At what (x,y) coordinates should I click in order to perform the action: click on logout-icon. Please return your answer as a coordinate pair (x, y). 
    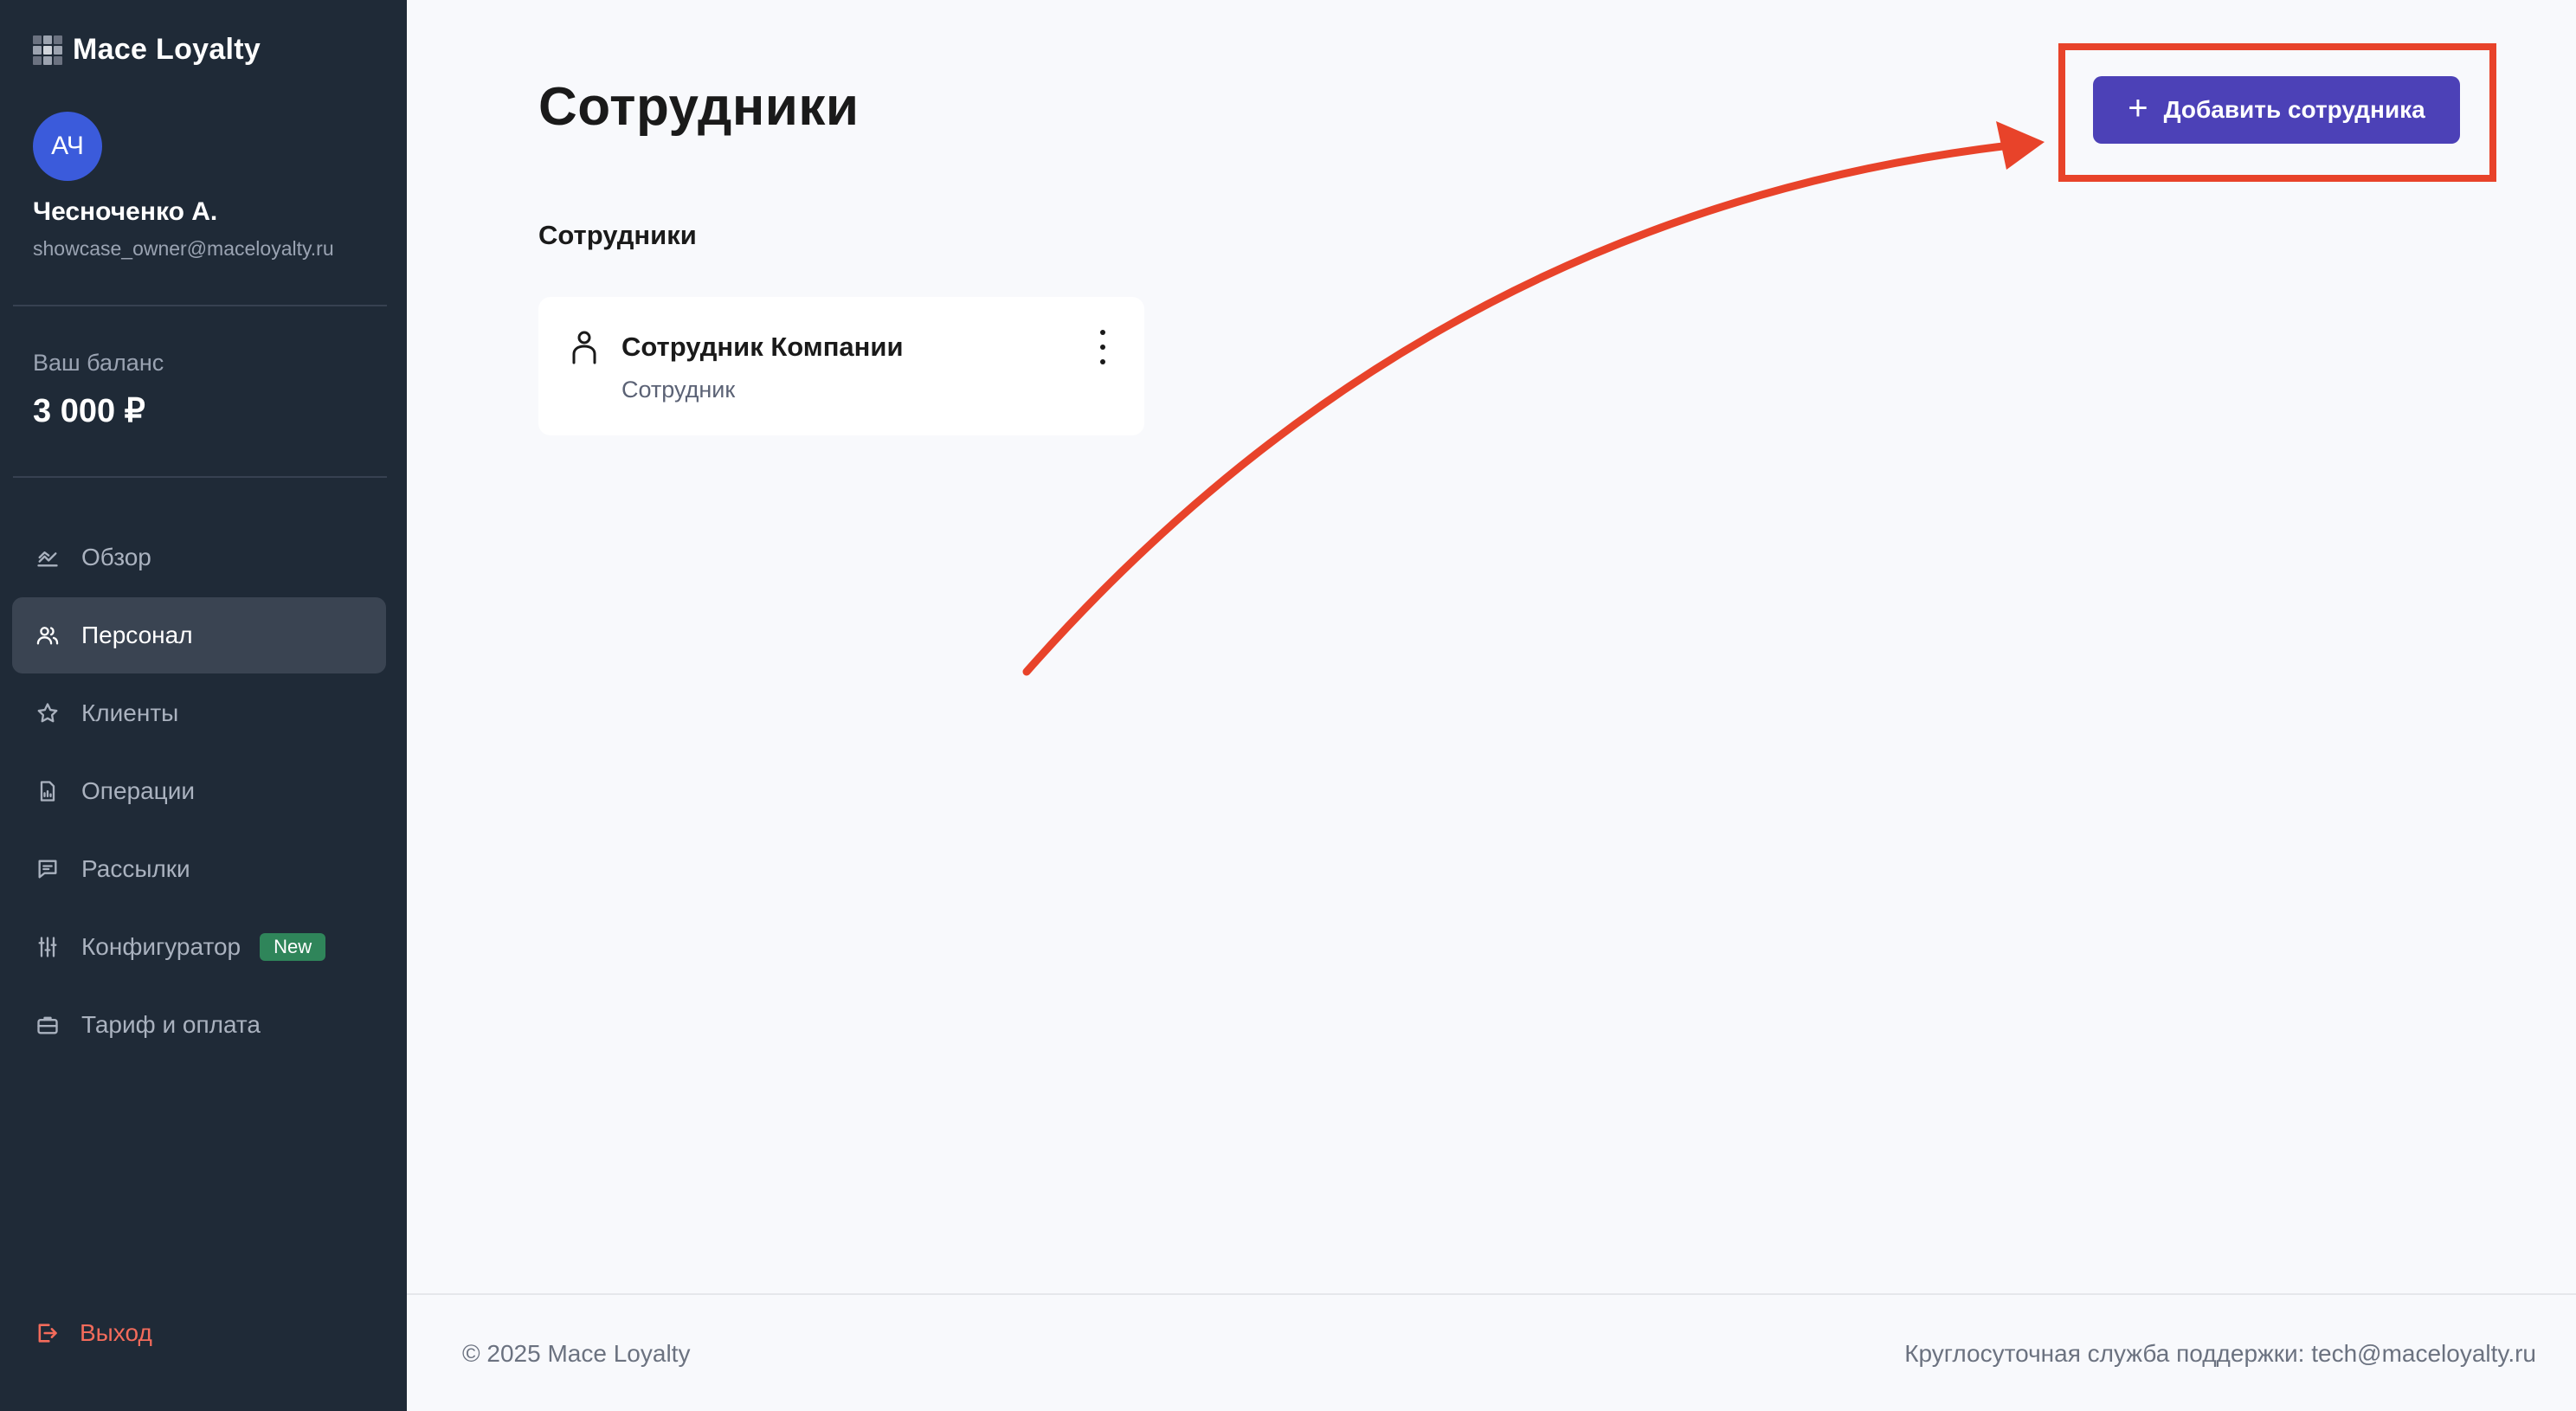
    Looking at the image, I should click on (47, 1333).